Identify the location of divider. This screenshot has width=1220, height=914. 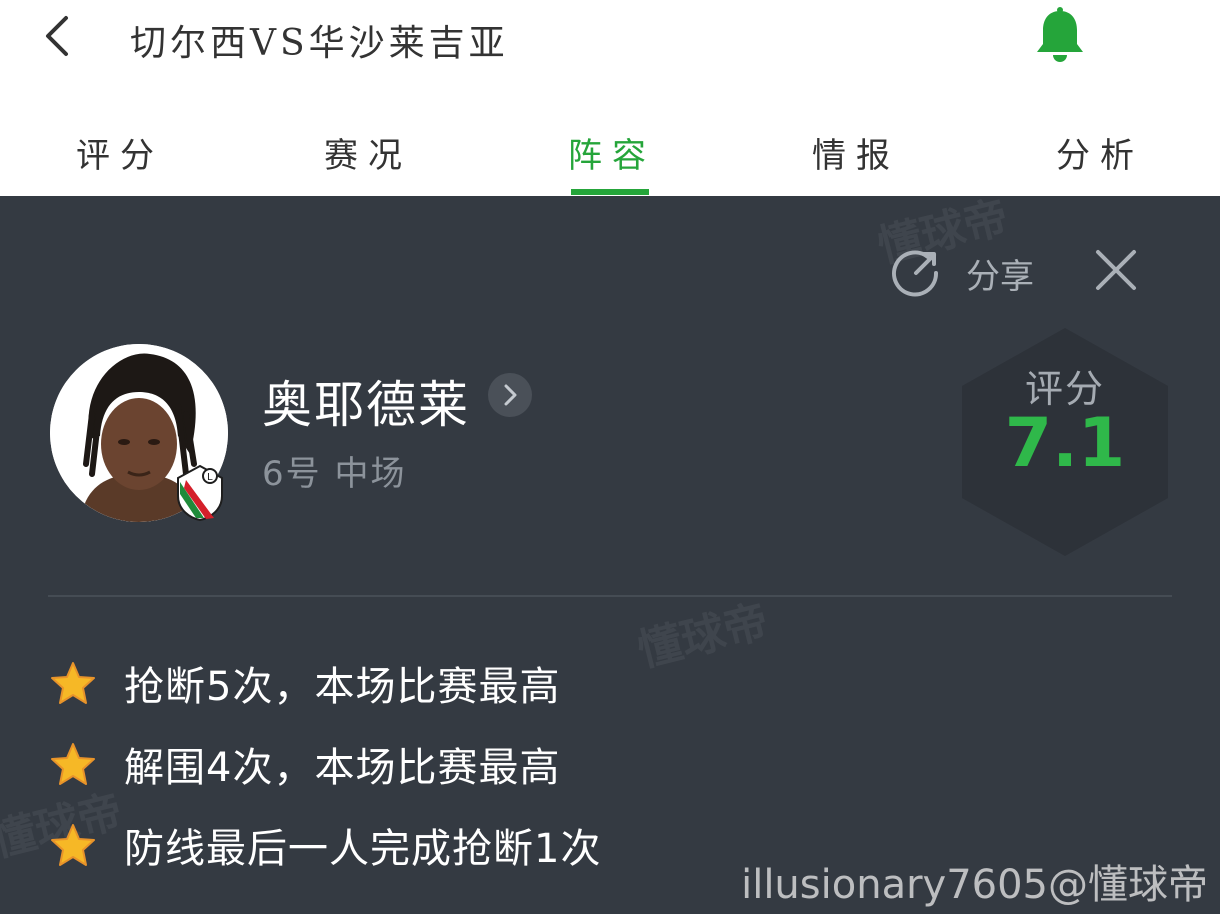
(610, 596).